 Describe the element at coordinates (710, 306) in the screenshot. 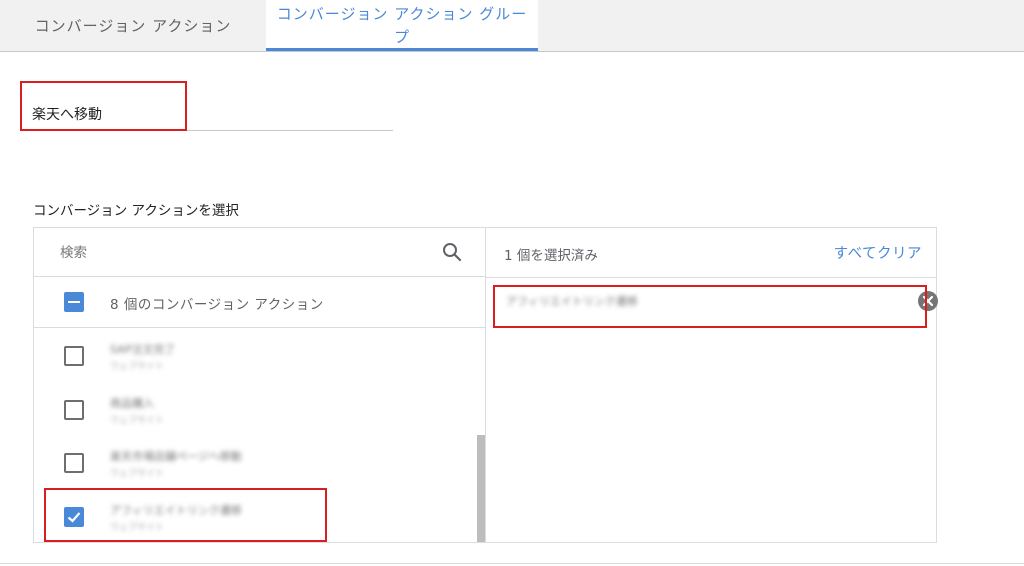

I see `highlight-box-selected-item` at that location.